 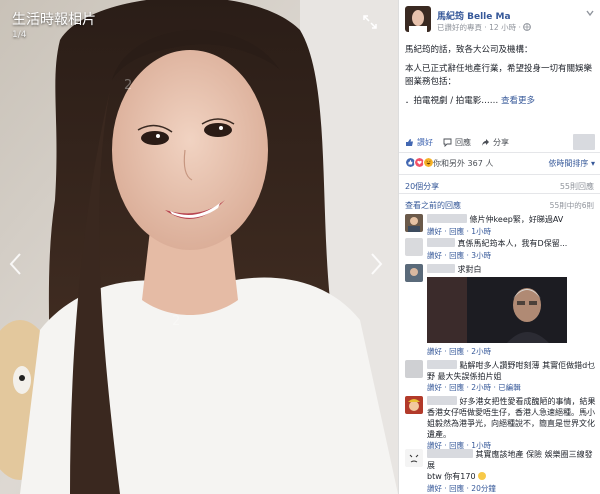 I want to click on share-label: 分享, so click(x=501, y=142).